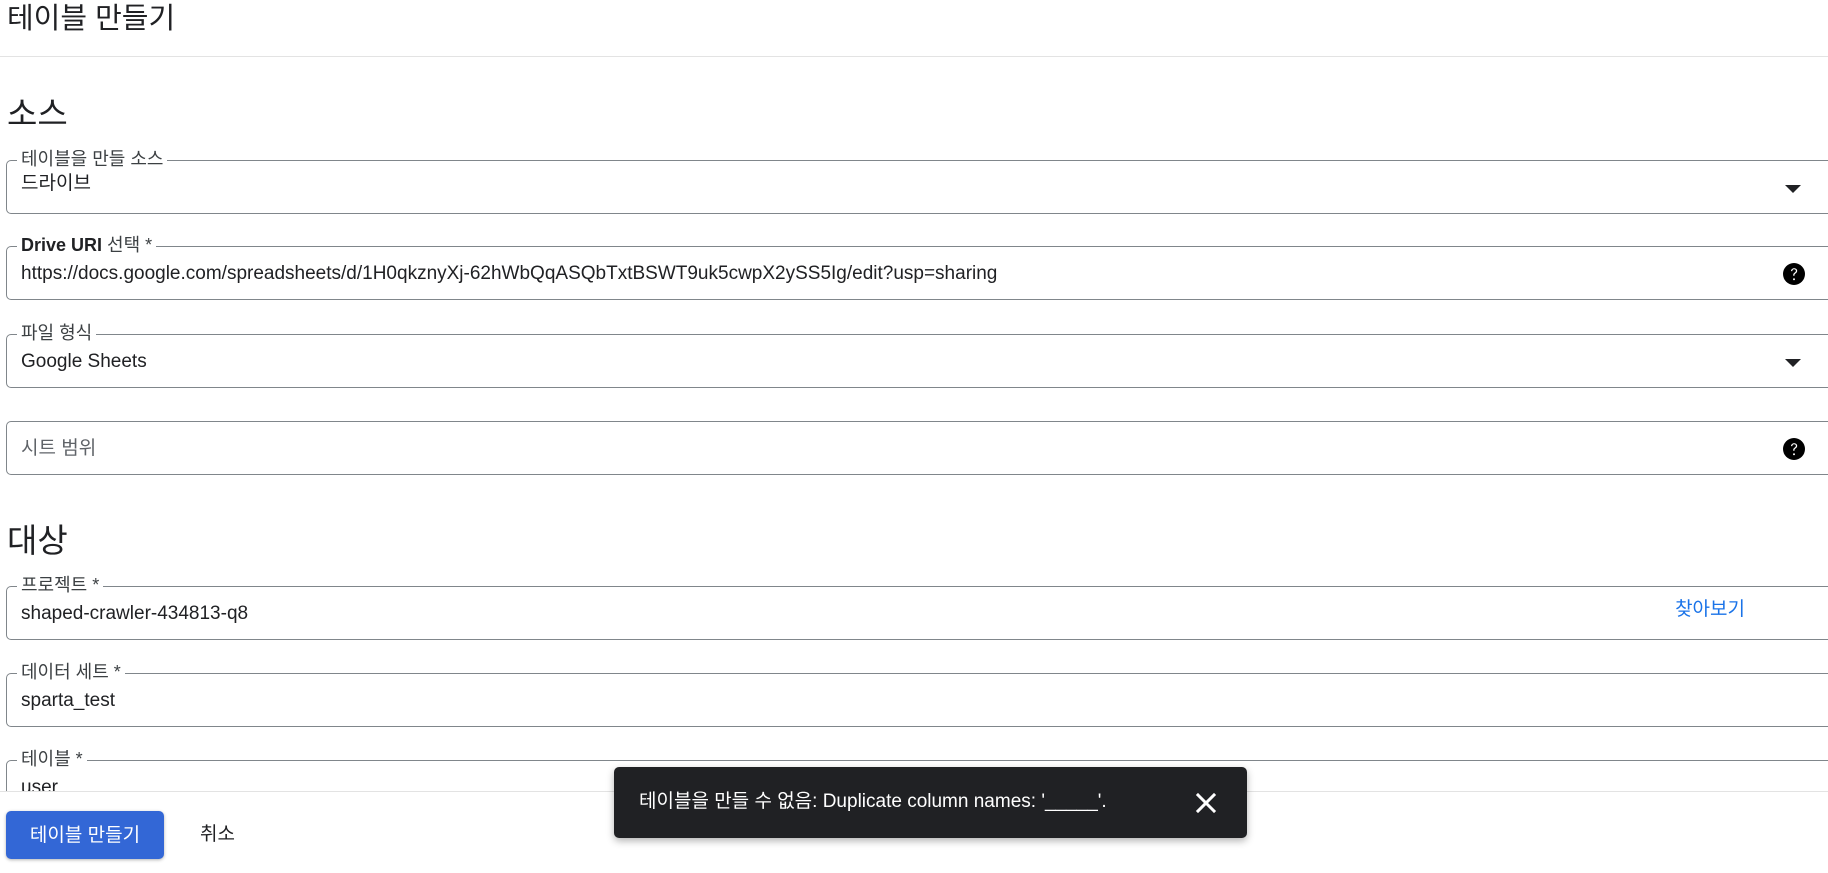 The width and height of the screenshot is (1828, 873). I want to click on file-format-select: 파일 형식 Google Sheets, so click(917, 355).